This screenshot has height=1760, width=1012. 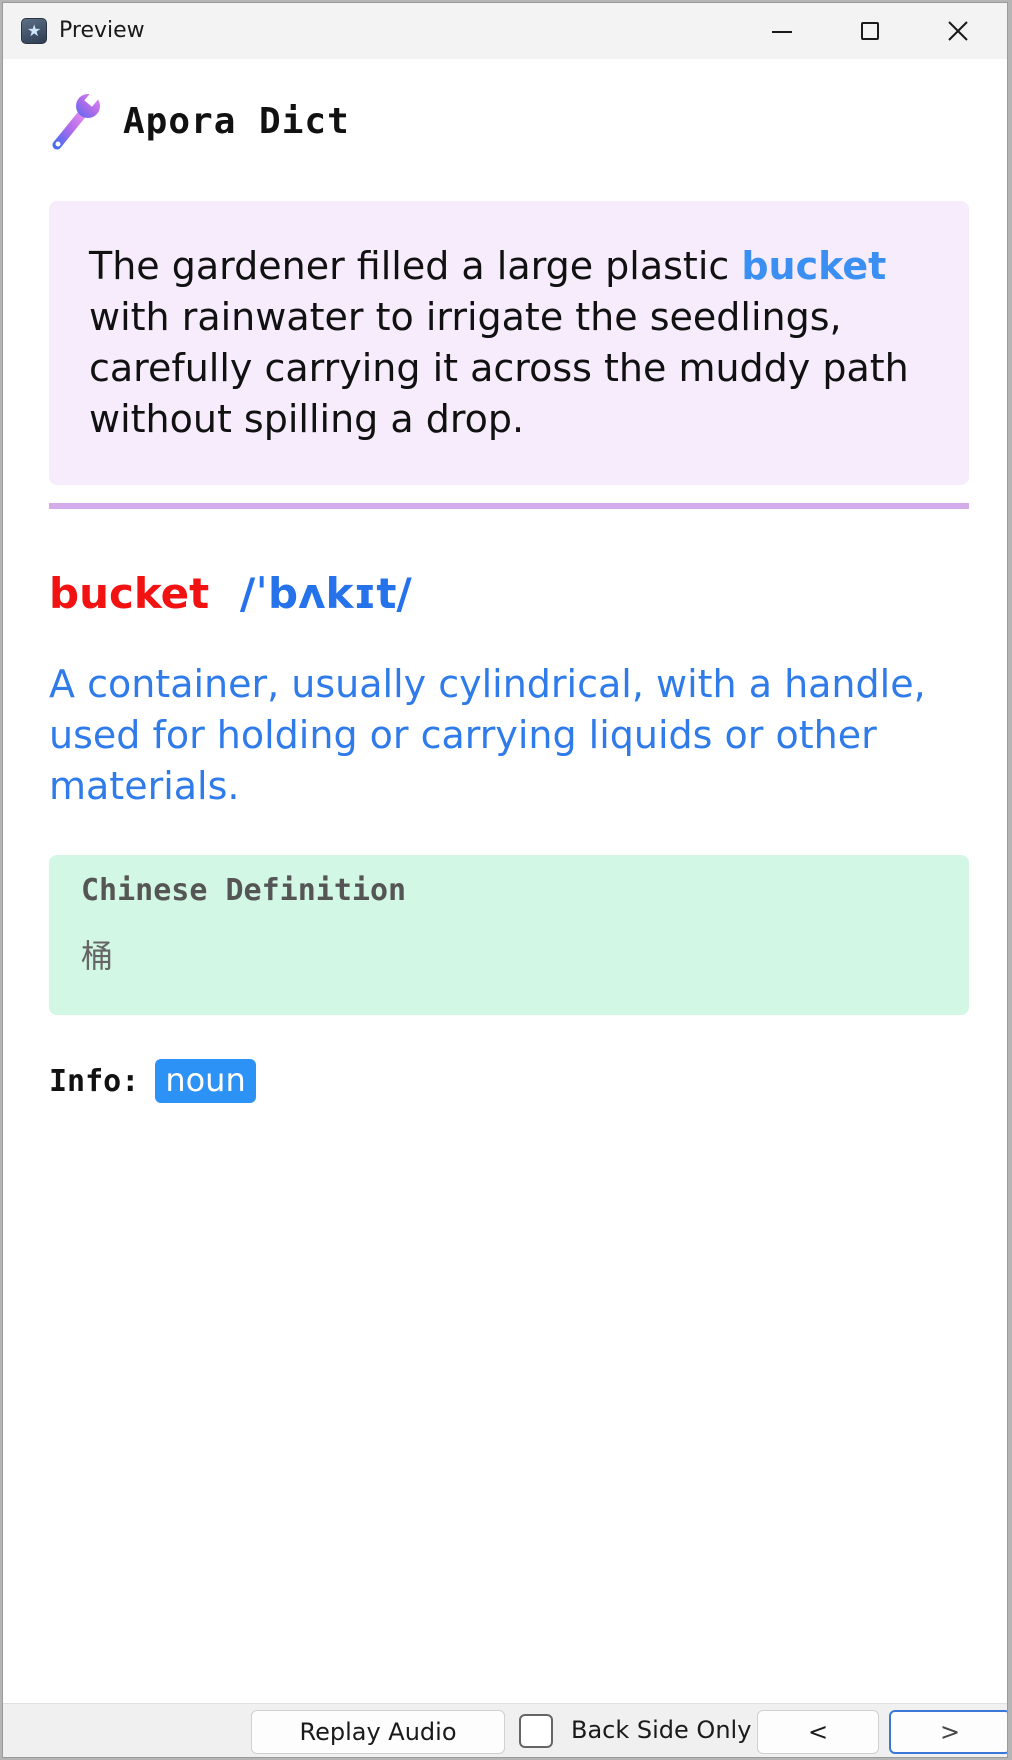 What do you see at coordinates (236, 121) in the screenshot?
I see `brand-name: Apora Dict` at bounding box center [236, 121].